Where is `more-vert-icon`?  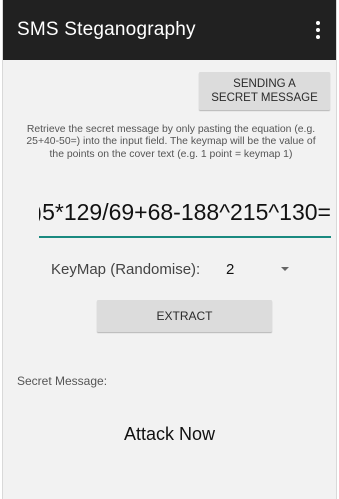
more-vert-icon is located at coordinates (318, 30).